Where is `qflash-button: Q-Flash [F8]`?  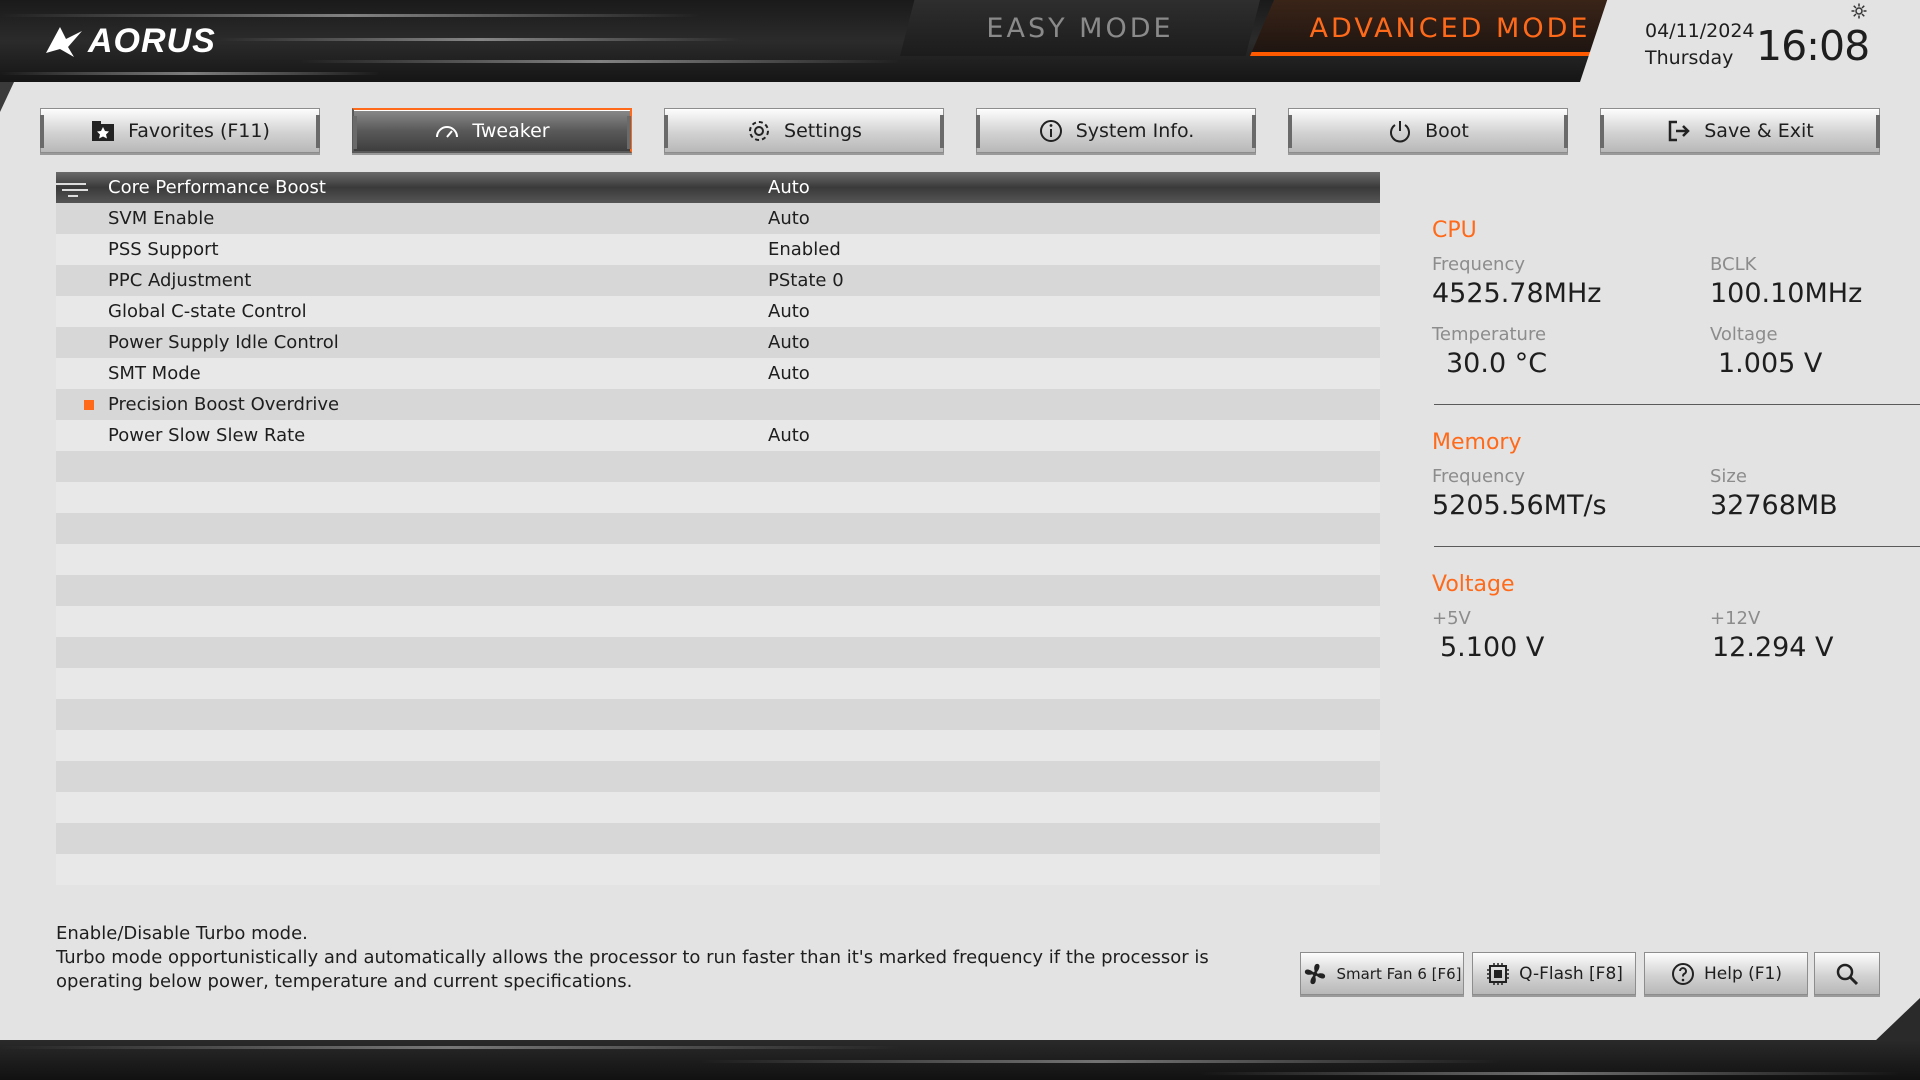
qflash-button: Q-Flash [F8] is located at coordinates (1554, 973).